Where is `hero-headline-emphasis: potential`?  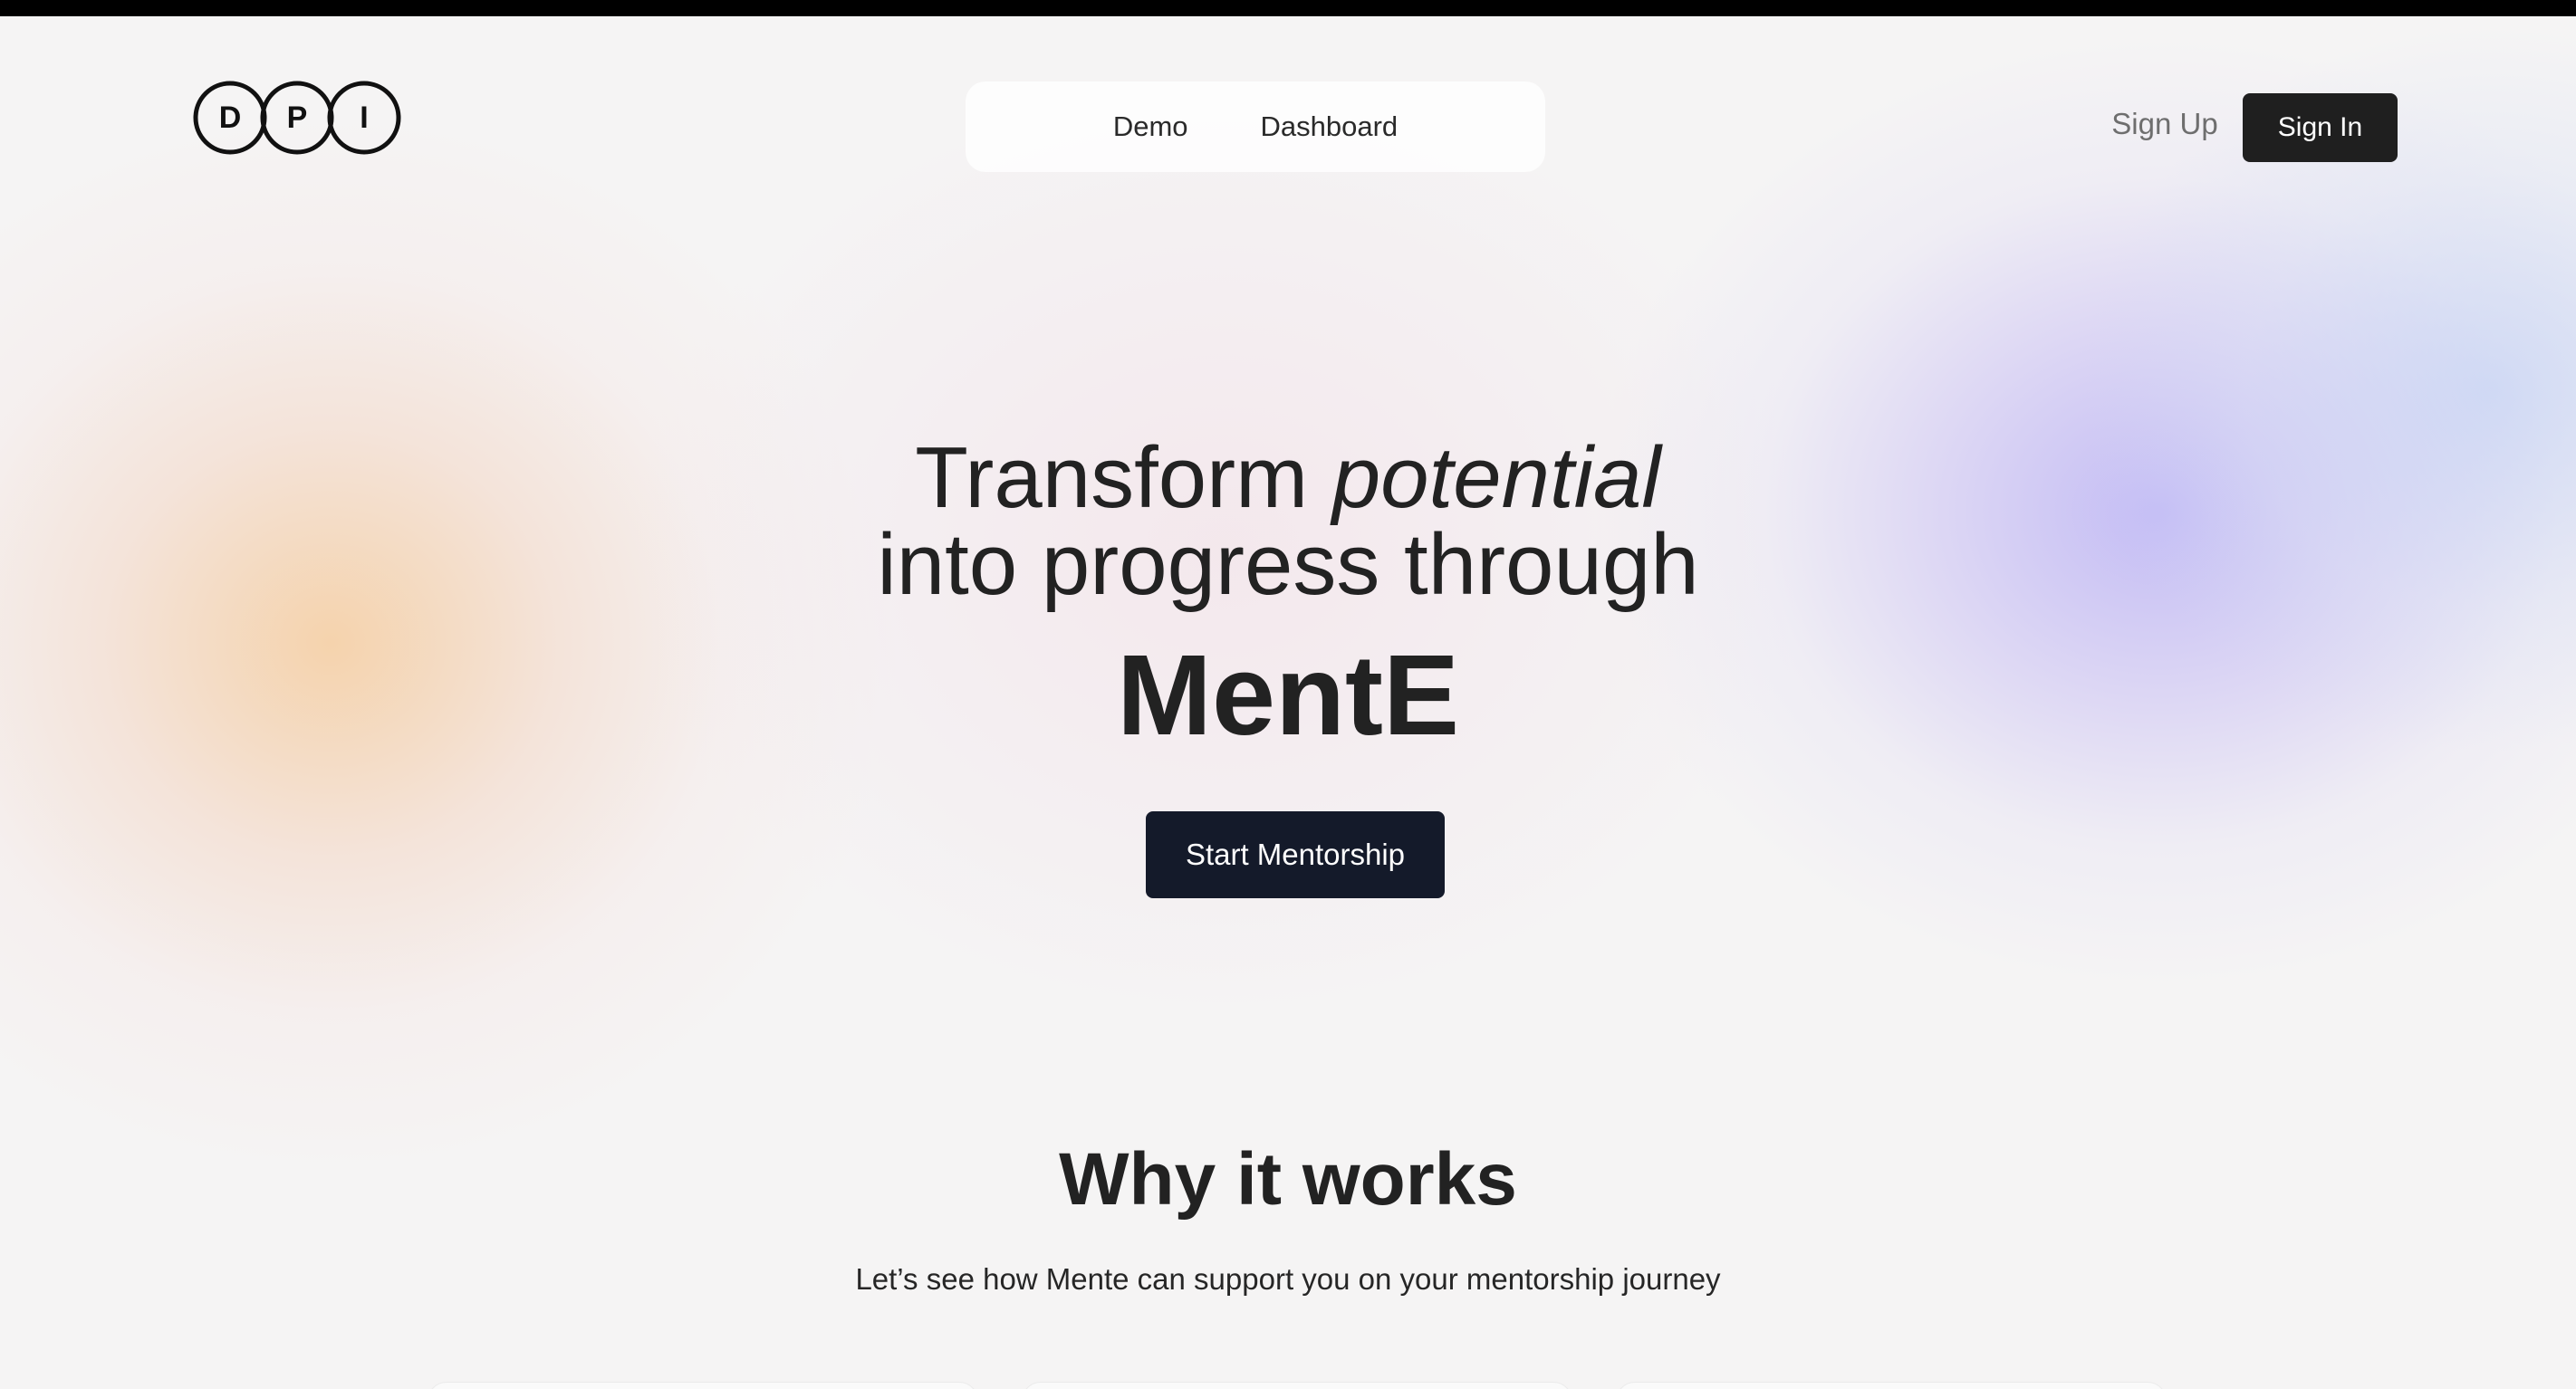 hero-headline-emphasis: potential is located at coordinates (1496, 477).